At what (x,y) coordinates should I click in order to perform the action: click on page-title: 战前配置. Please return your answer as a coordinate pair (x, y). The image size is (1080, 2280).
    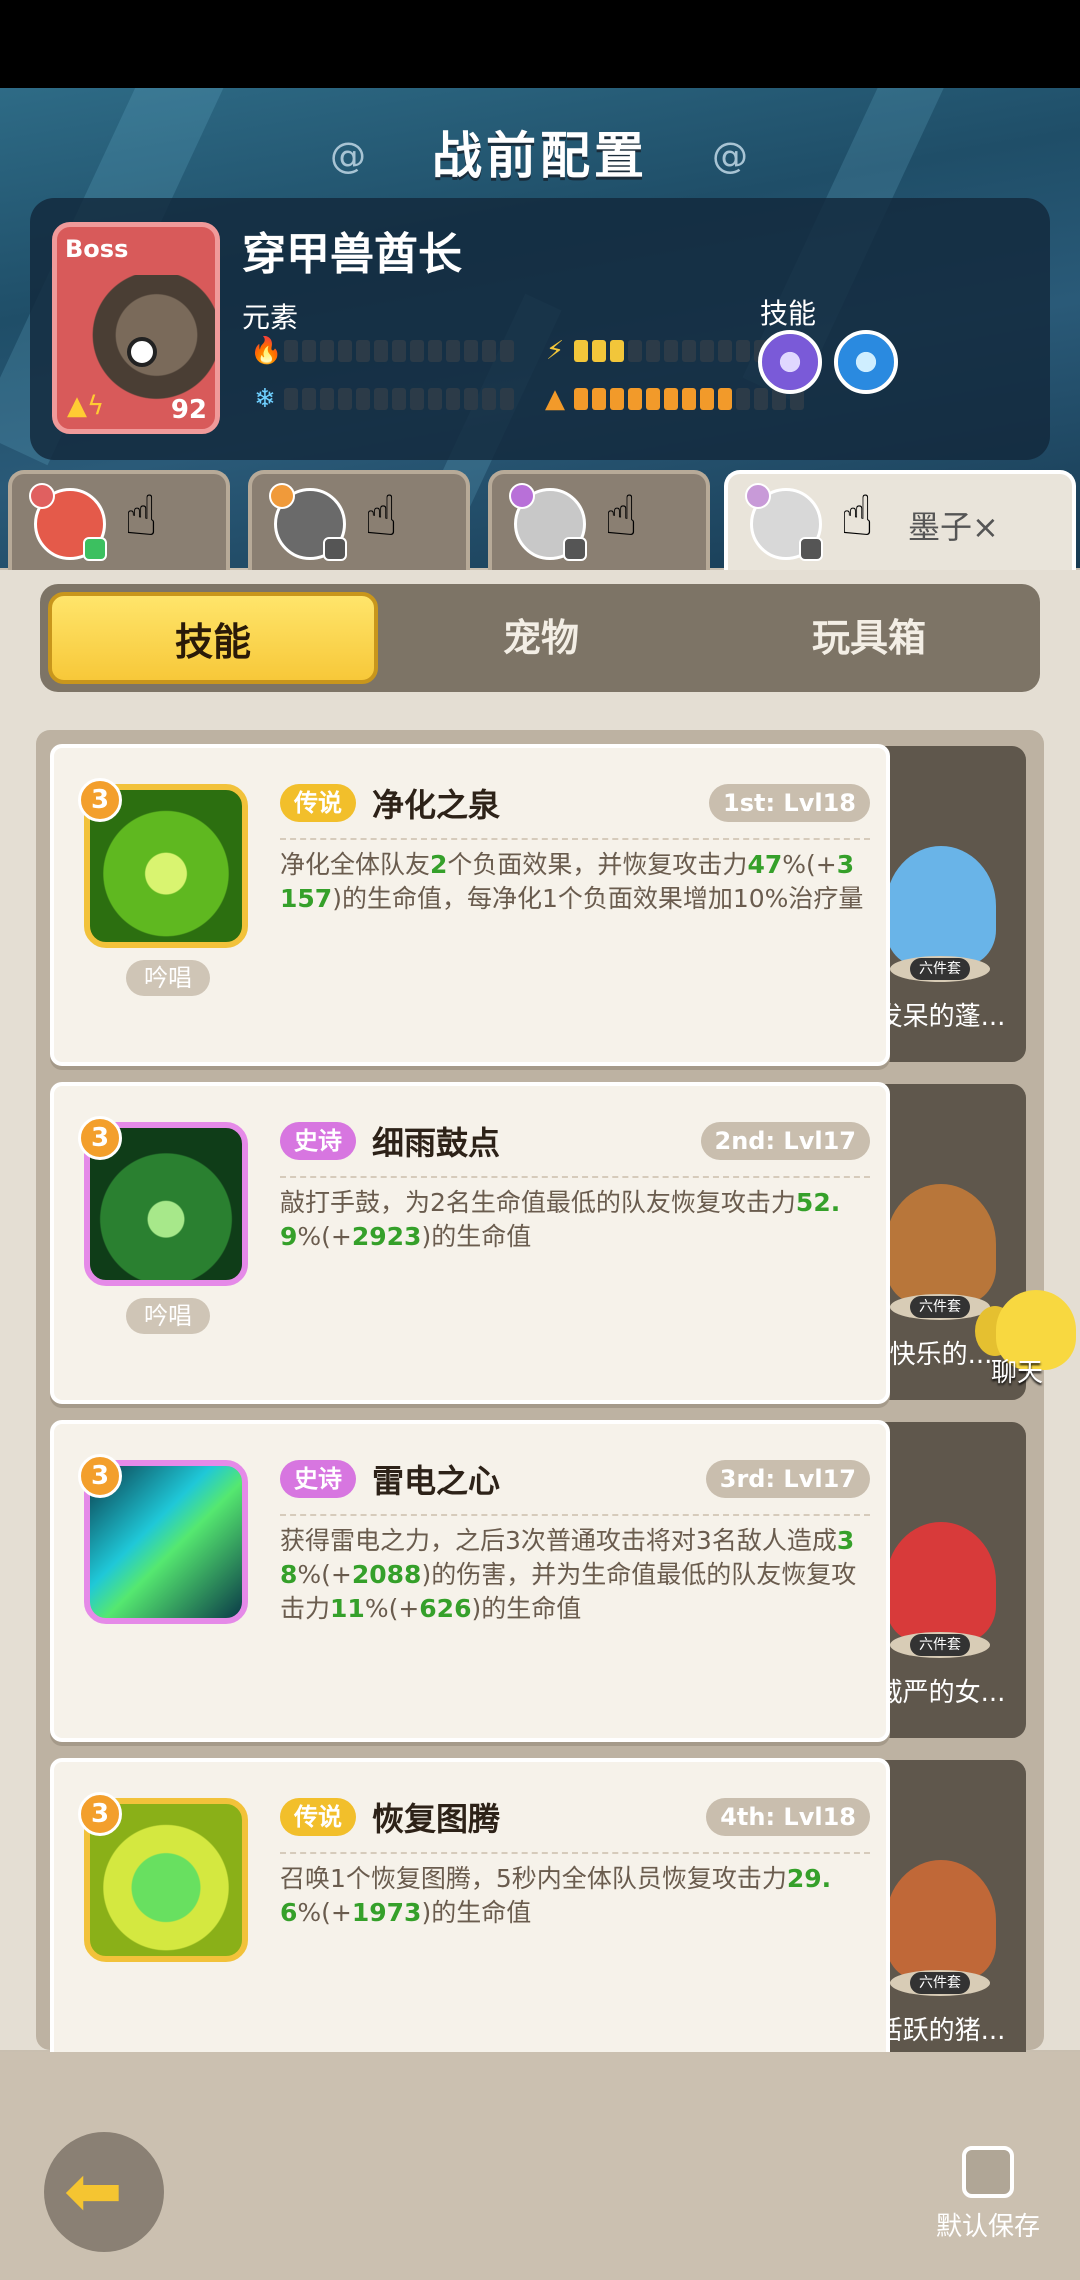
    Looking at the image, I should click on (540, 156).